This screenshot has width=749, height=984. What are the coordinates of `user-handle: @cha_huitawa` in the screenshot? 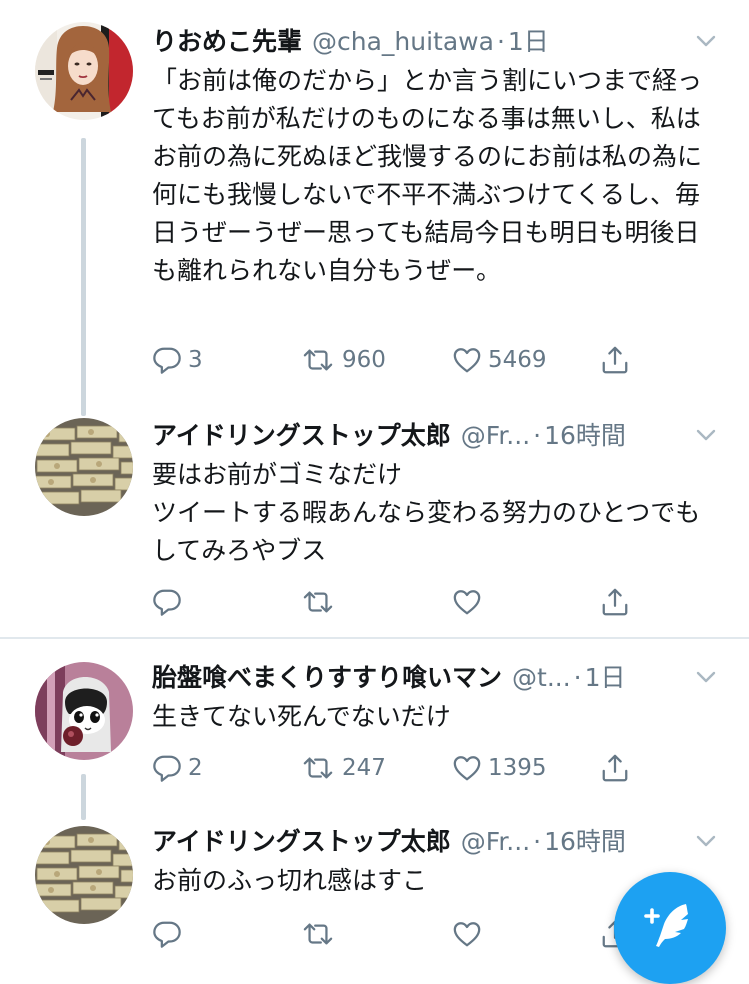 It's located at (403, 42).